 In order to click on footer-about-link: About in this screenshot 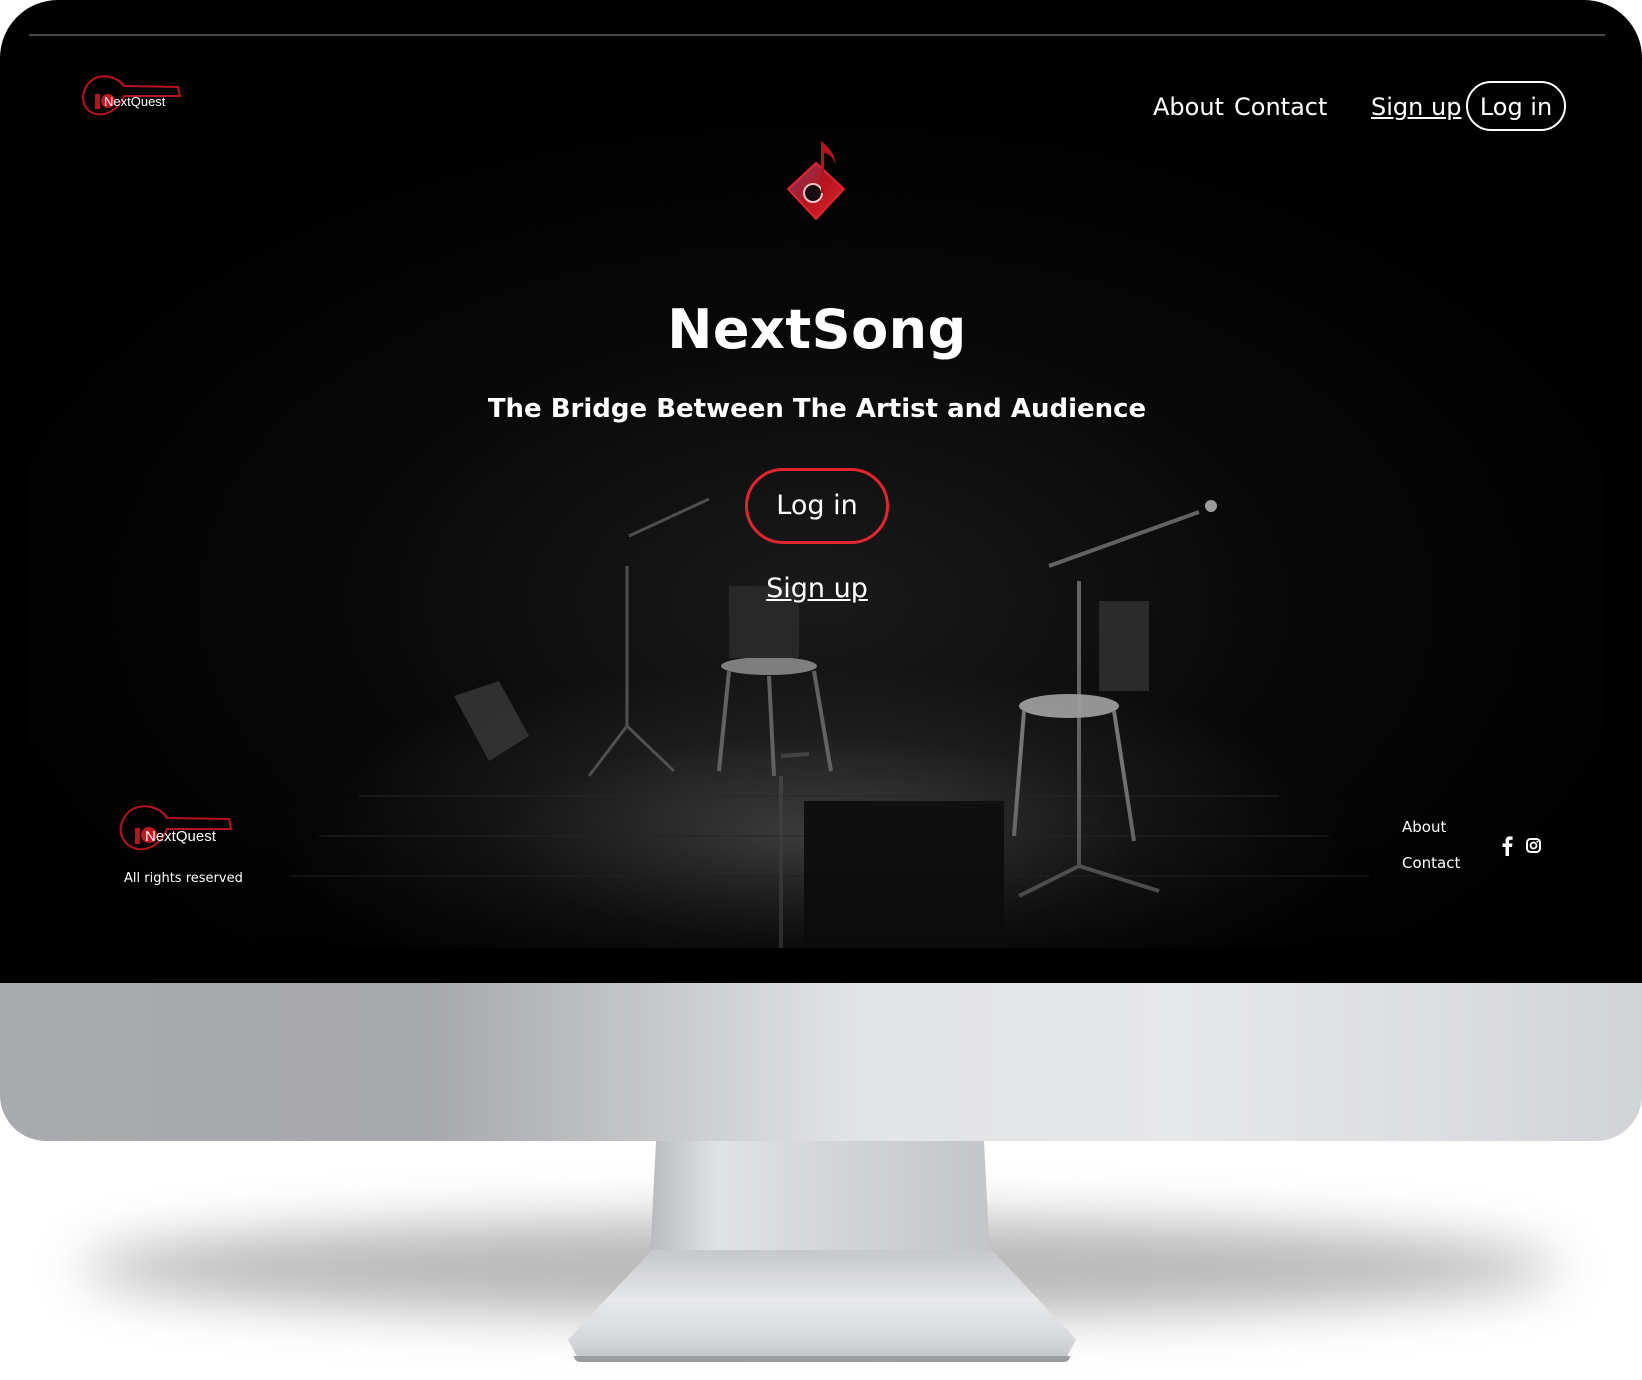, I will do `click(1424, 827)`.